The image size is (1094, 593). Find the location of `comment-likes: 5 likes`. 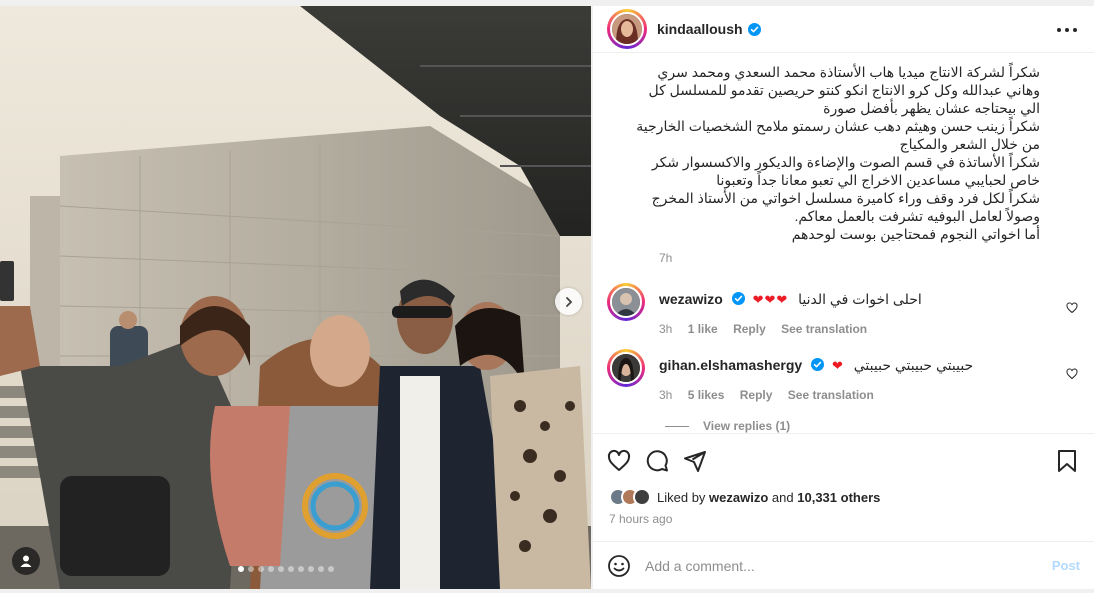

comment-likes: 5 likes is located at coordinates (706, 395).